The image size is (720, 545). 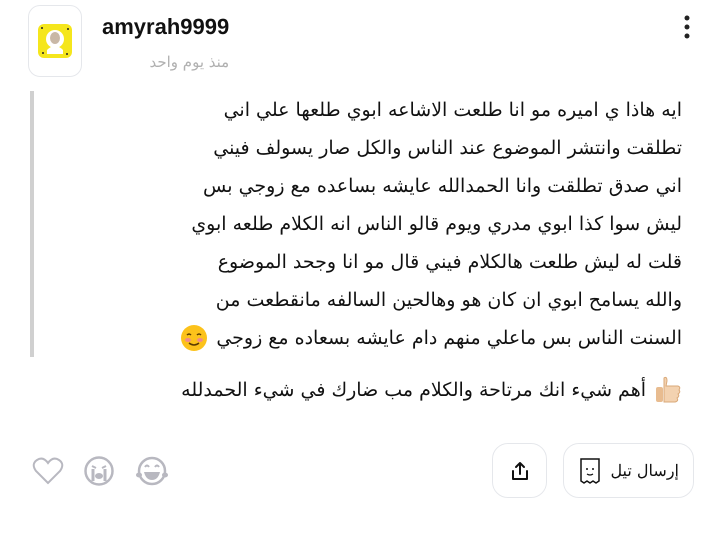 What do you see at coordinates (99, 471) in the screenshot?
I see `crying-face-icon` at bounding box center [99, 471].